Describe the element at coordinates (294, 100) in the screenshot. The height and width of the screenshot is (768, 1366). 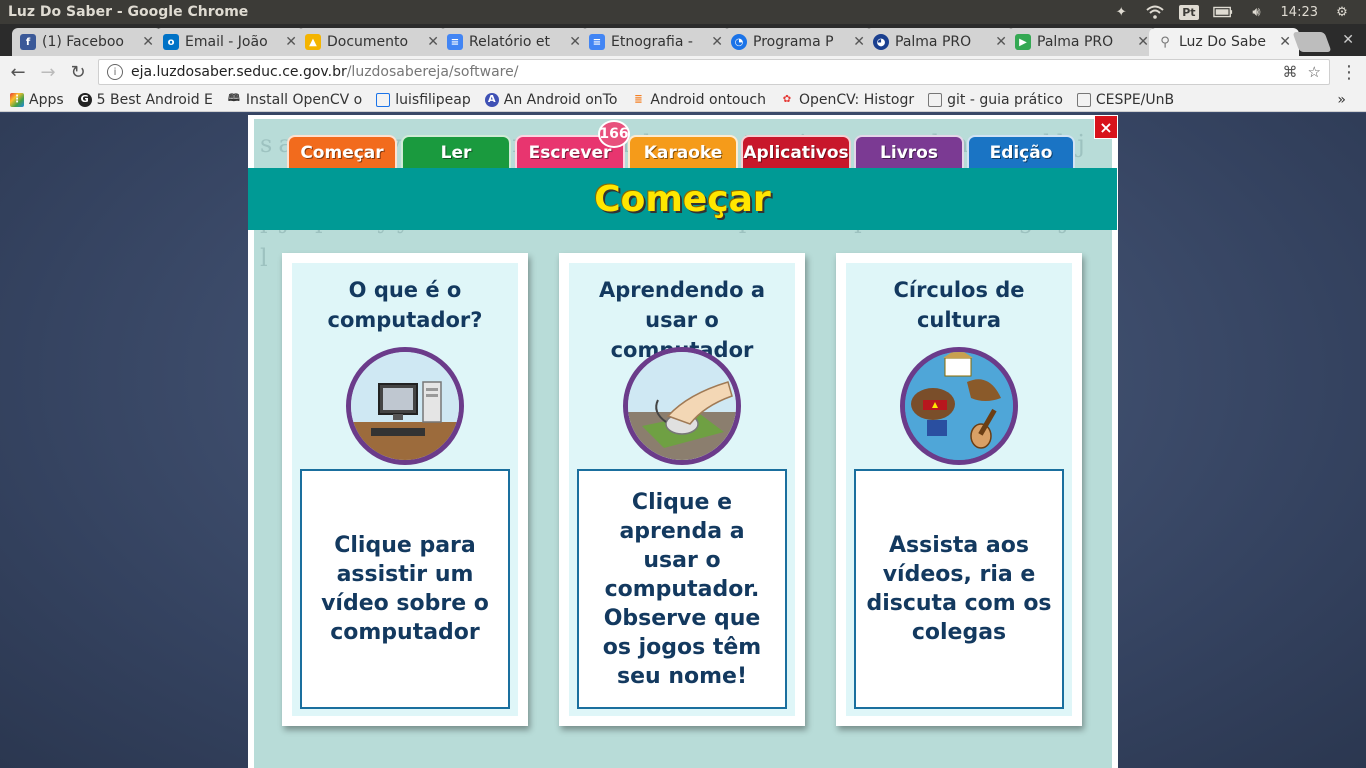
I see `bookmark-item: 🕮︎ Install OpenCV o` at that location.